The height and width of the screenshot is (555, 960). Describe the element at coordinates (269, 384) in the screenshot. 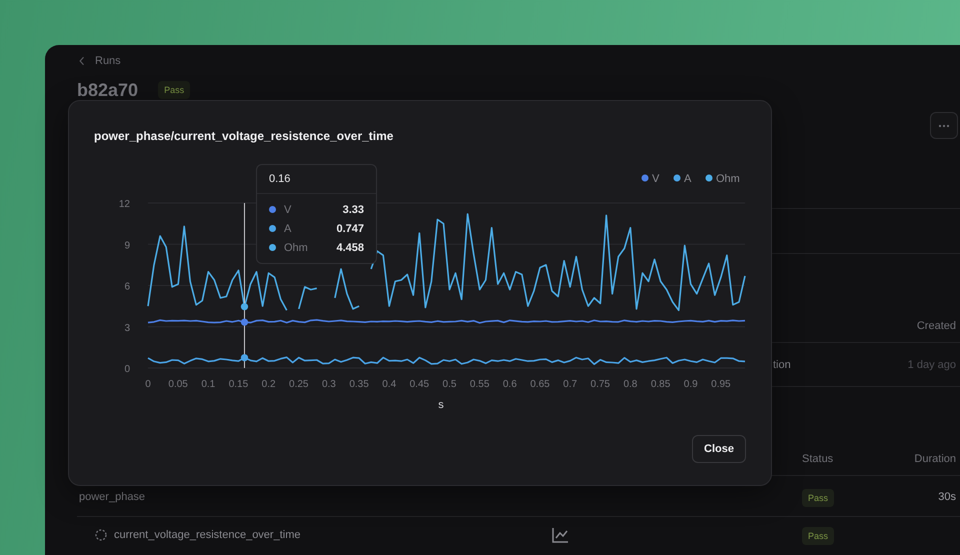

I see `x-tick-label: 0.2` at that location.